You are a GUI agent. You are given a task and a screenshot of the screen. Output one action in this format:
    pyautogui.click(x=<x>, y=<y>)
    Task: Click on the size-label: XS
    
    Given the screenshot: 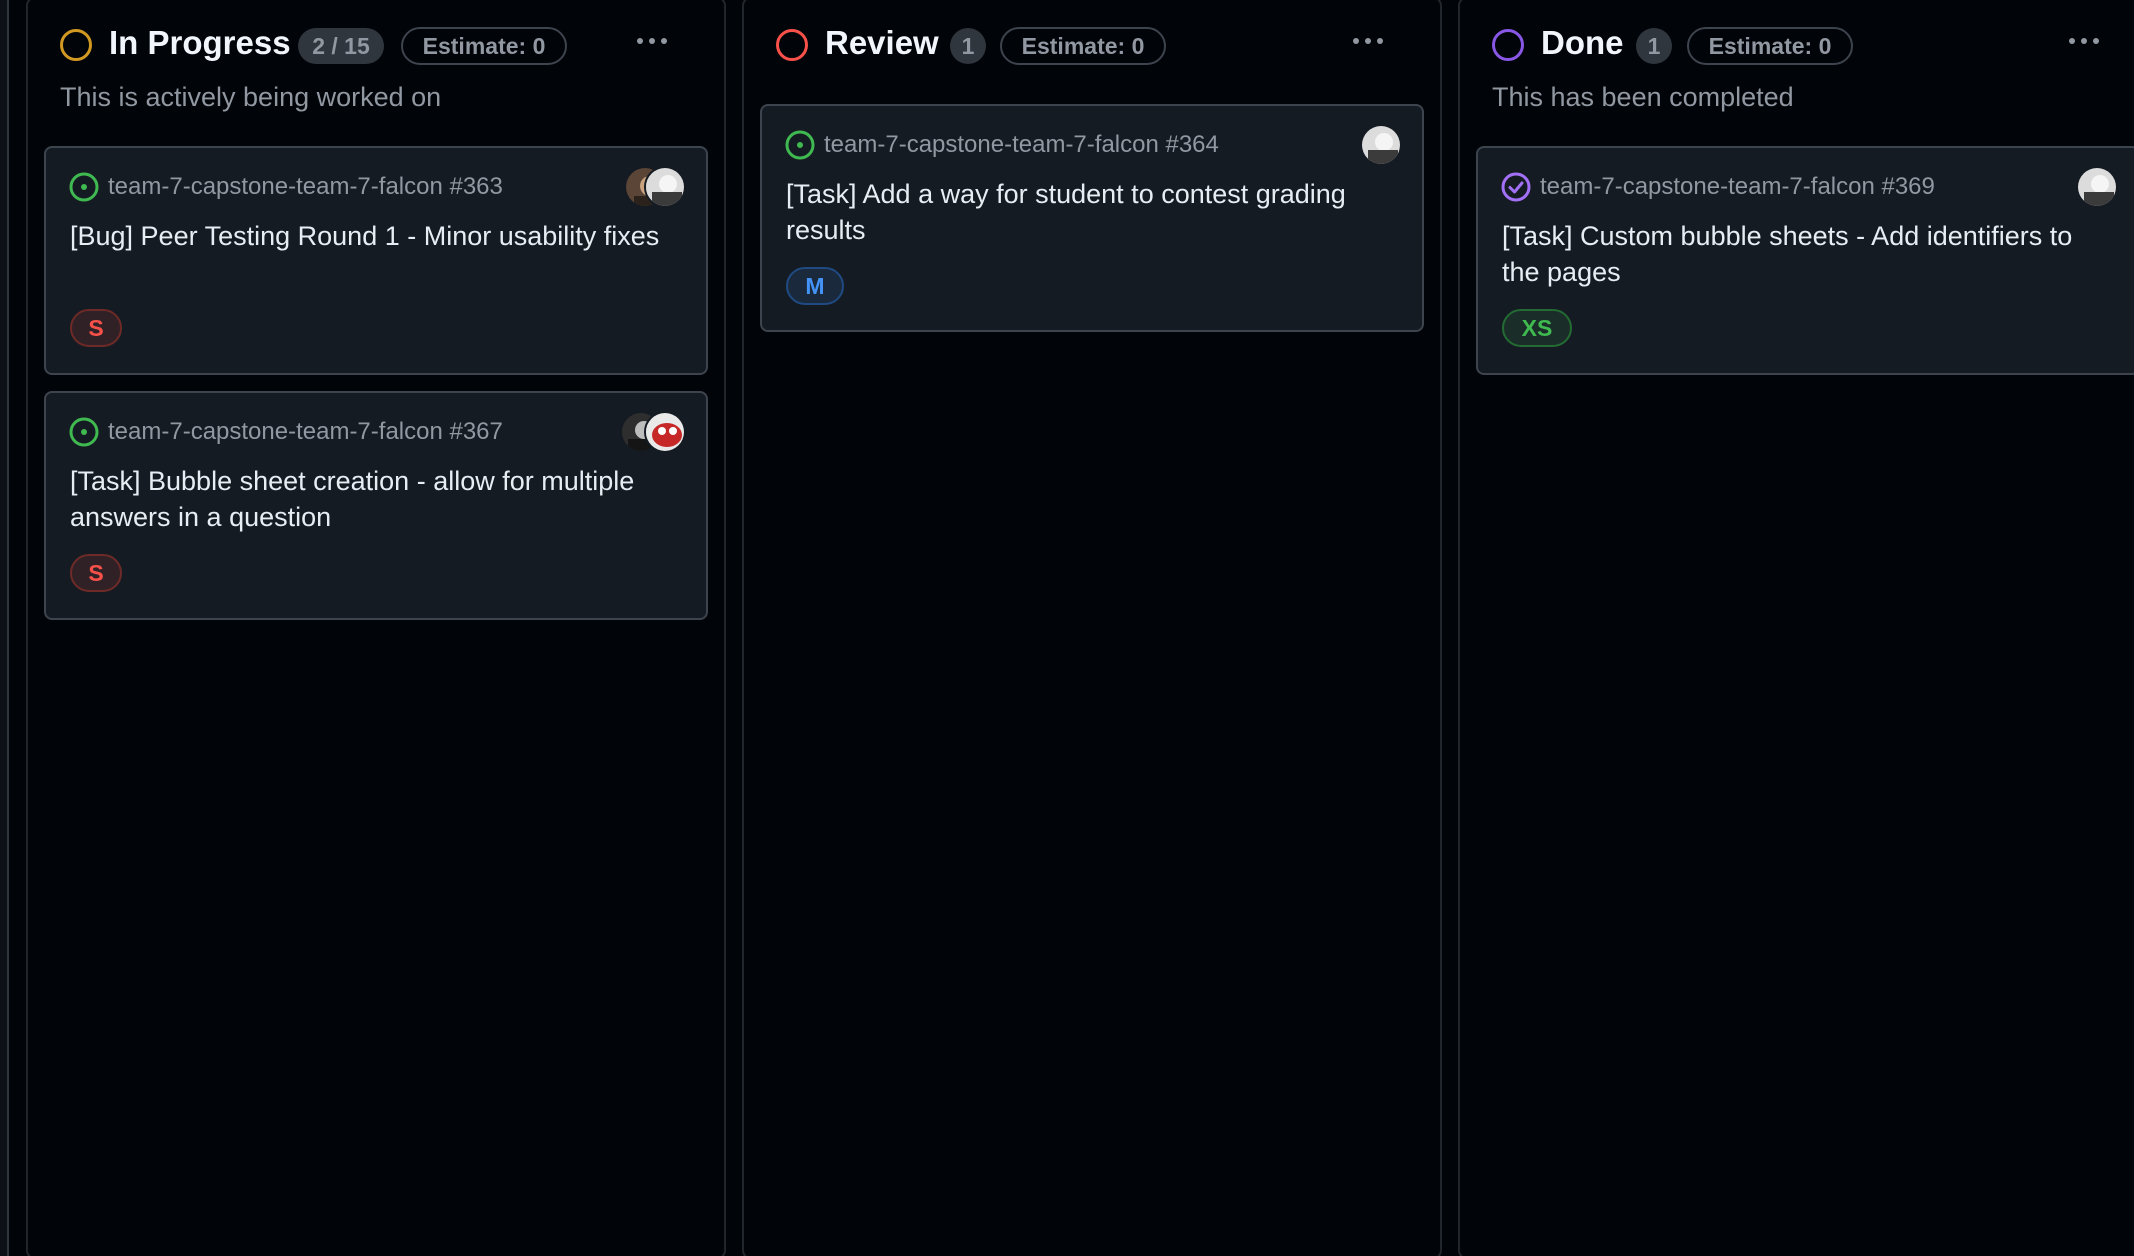 What is the action you would take?
    pyautogui.click(x=1537, y=328)
    